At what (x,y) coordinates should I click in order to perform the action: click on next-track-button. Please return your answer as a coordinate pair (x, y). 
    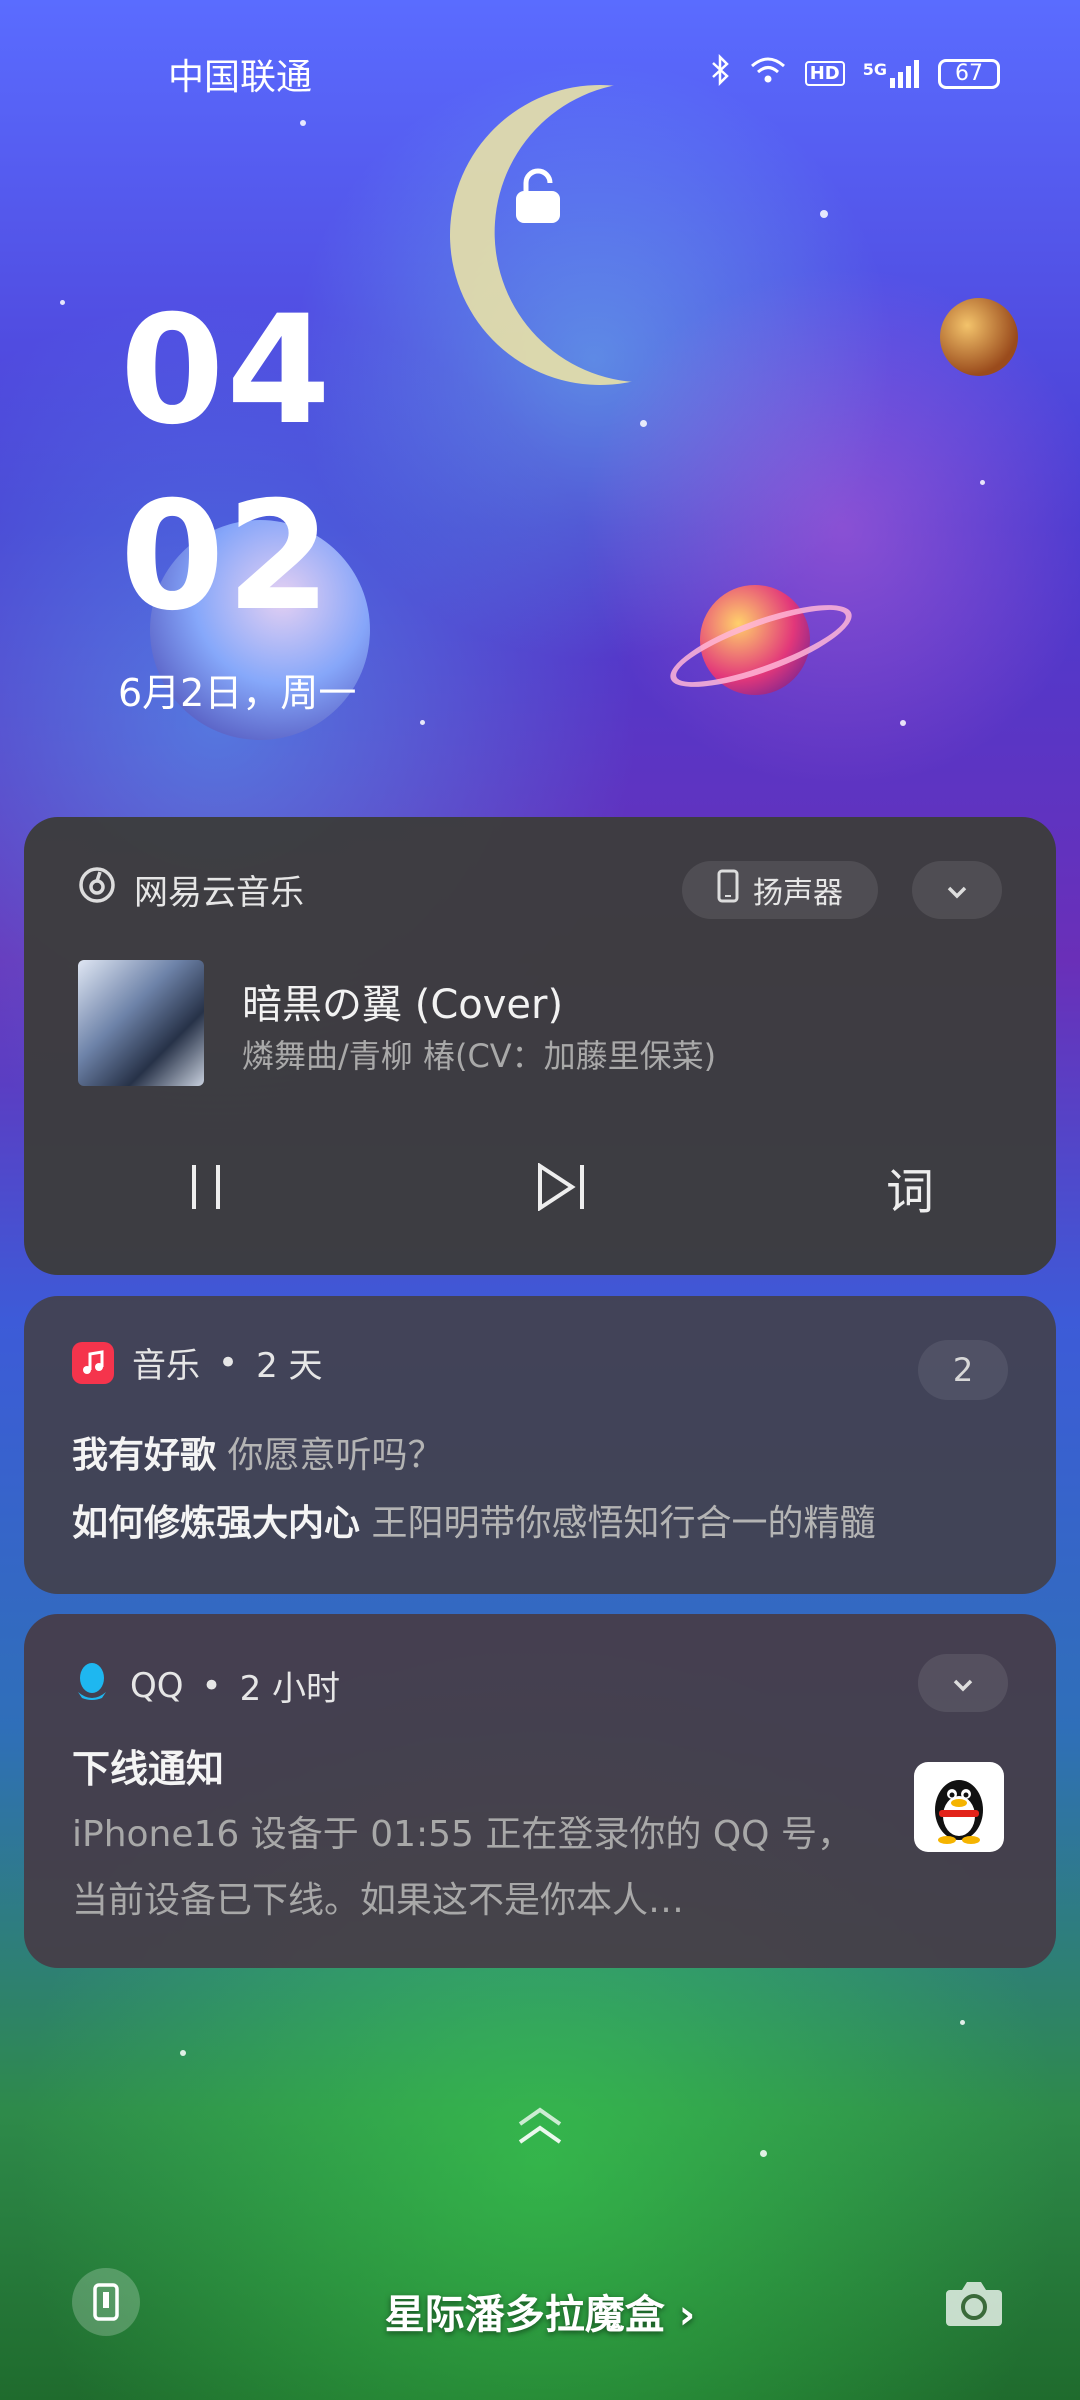
    Looking at the image, I should click on (562, 1187).